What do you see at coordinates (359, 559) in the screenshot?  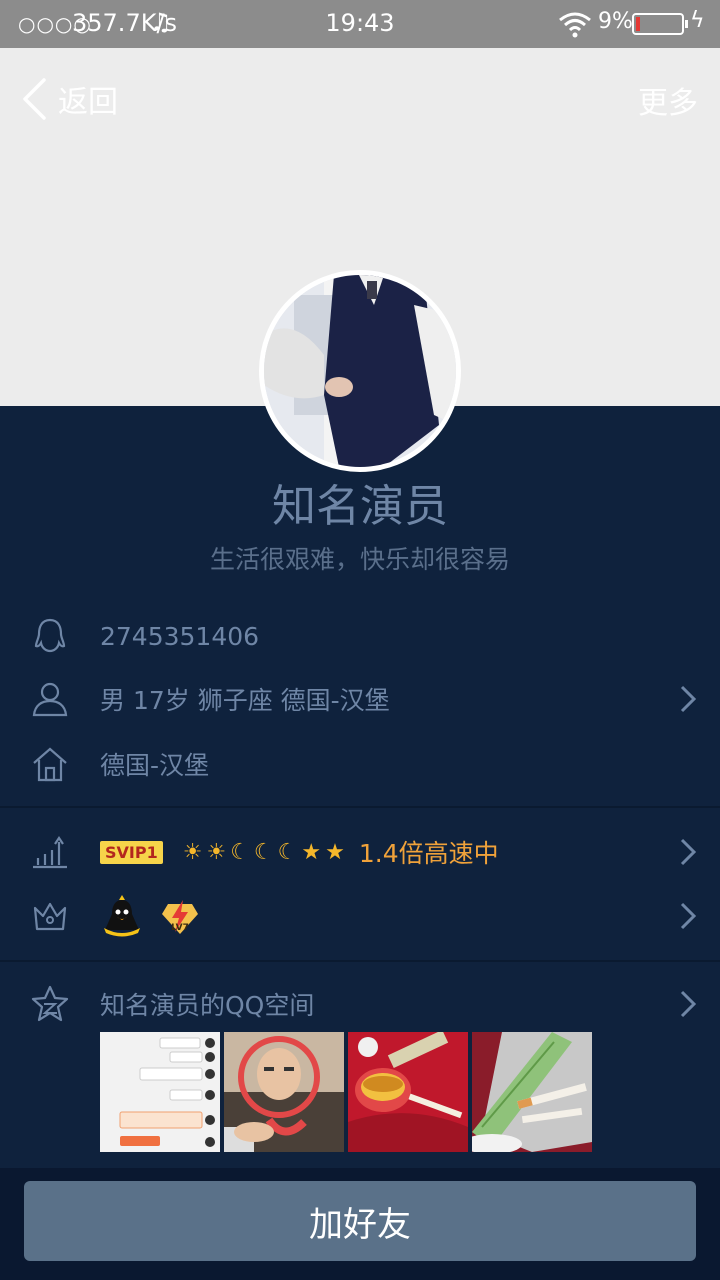 I see `signature: 生活很艰难，快乐却很容易` at bounding box center [359, 559].